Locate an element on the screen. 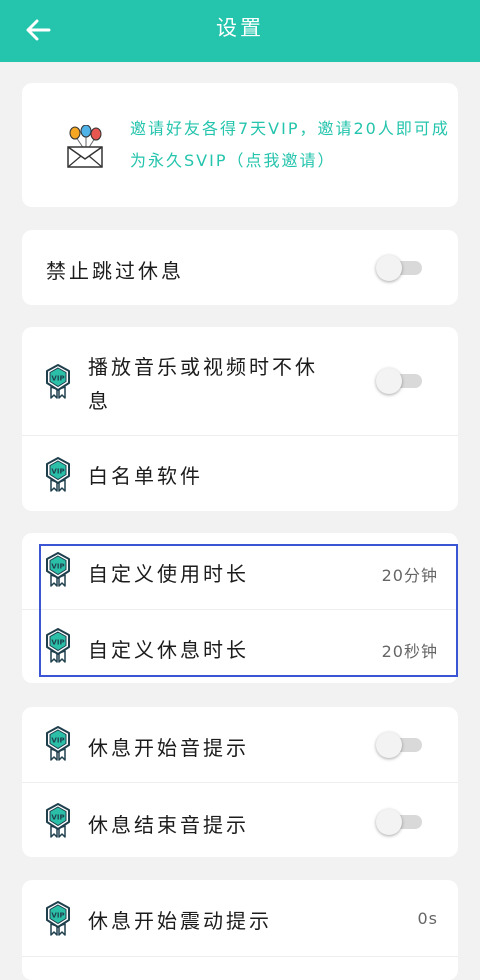 The width and height of the screenshot is (480, 980). setting-row-media-no-rest: VIP 播放音乐或视频时不休息 is located at coordinates (240, 381).